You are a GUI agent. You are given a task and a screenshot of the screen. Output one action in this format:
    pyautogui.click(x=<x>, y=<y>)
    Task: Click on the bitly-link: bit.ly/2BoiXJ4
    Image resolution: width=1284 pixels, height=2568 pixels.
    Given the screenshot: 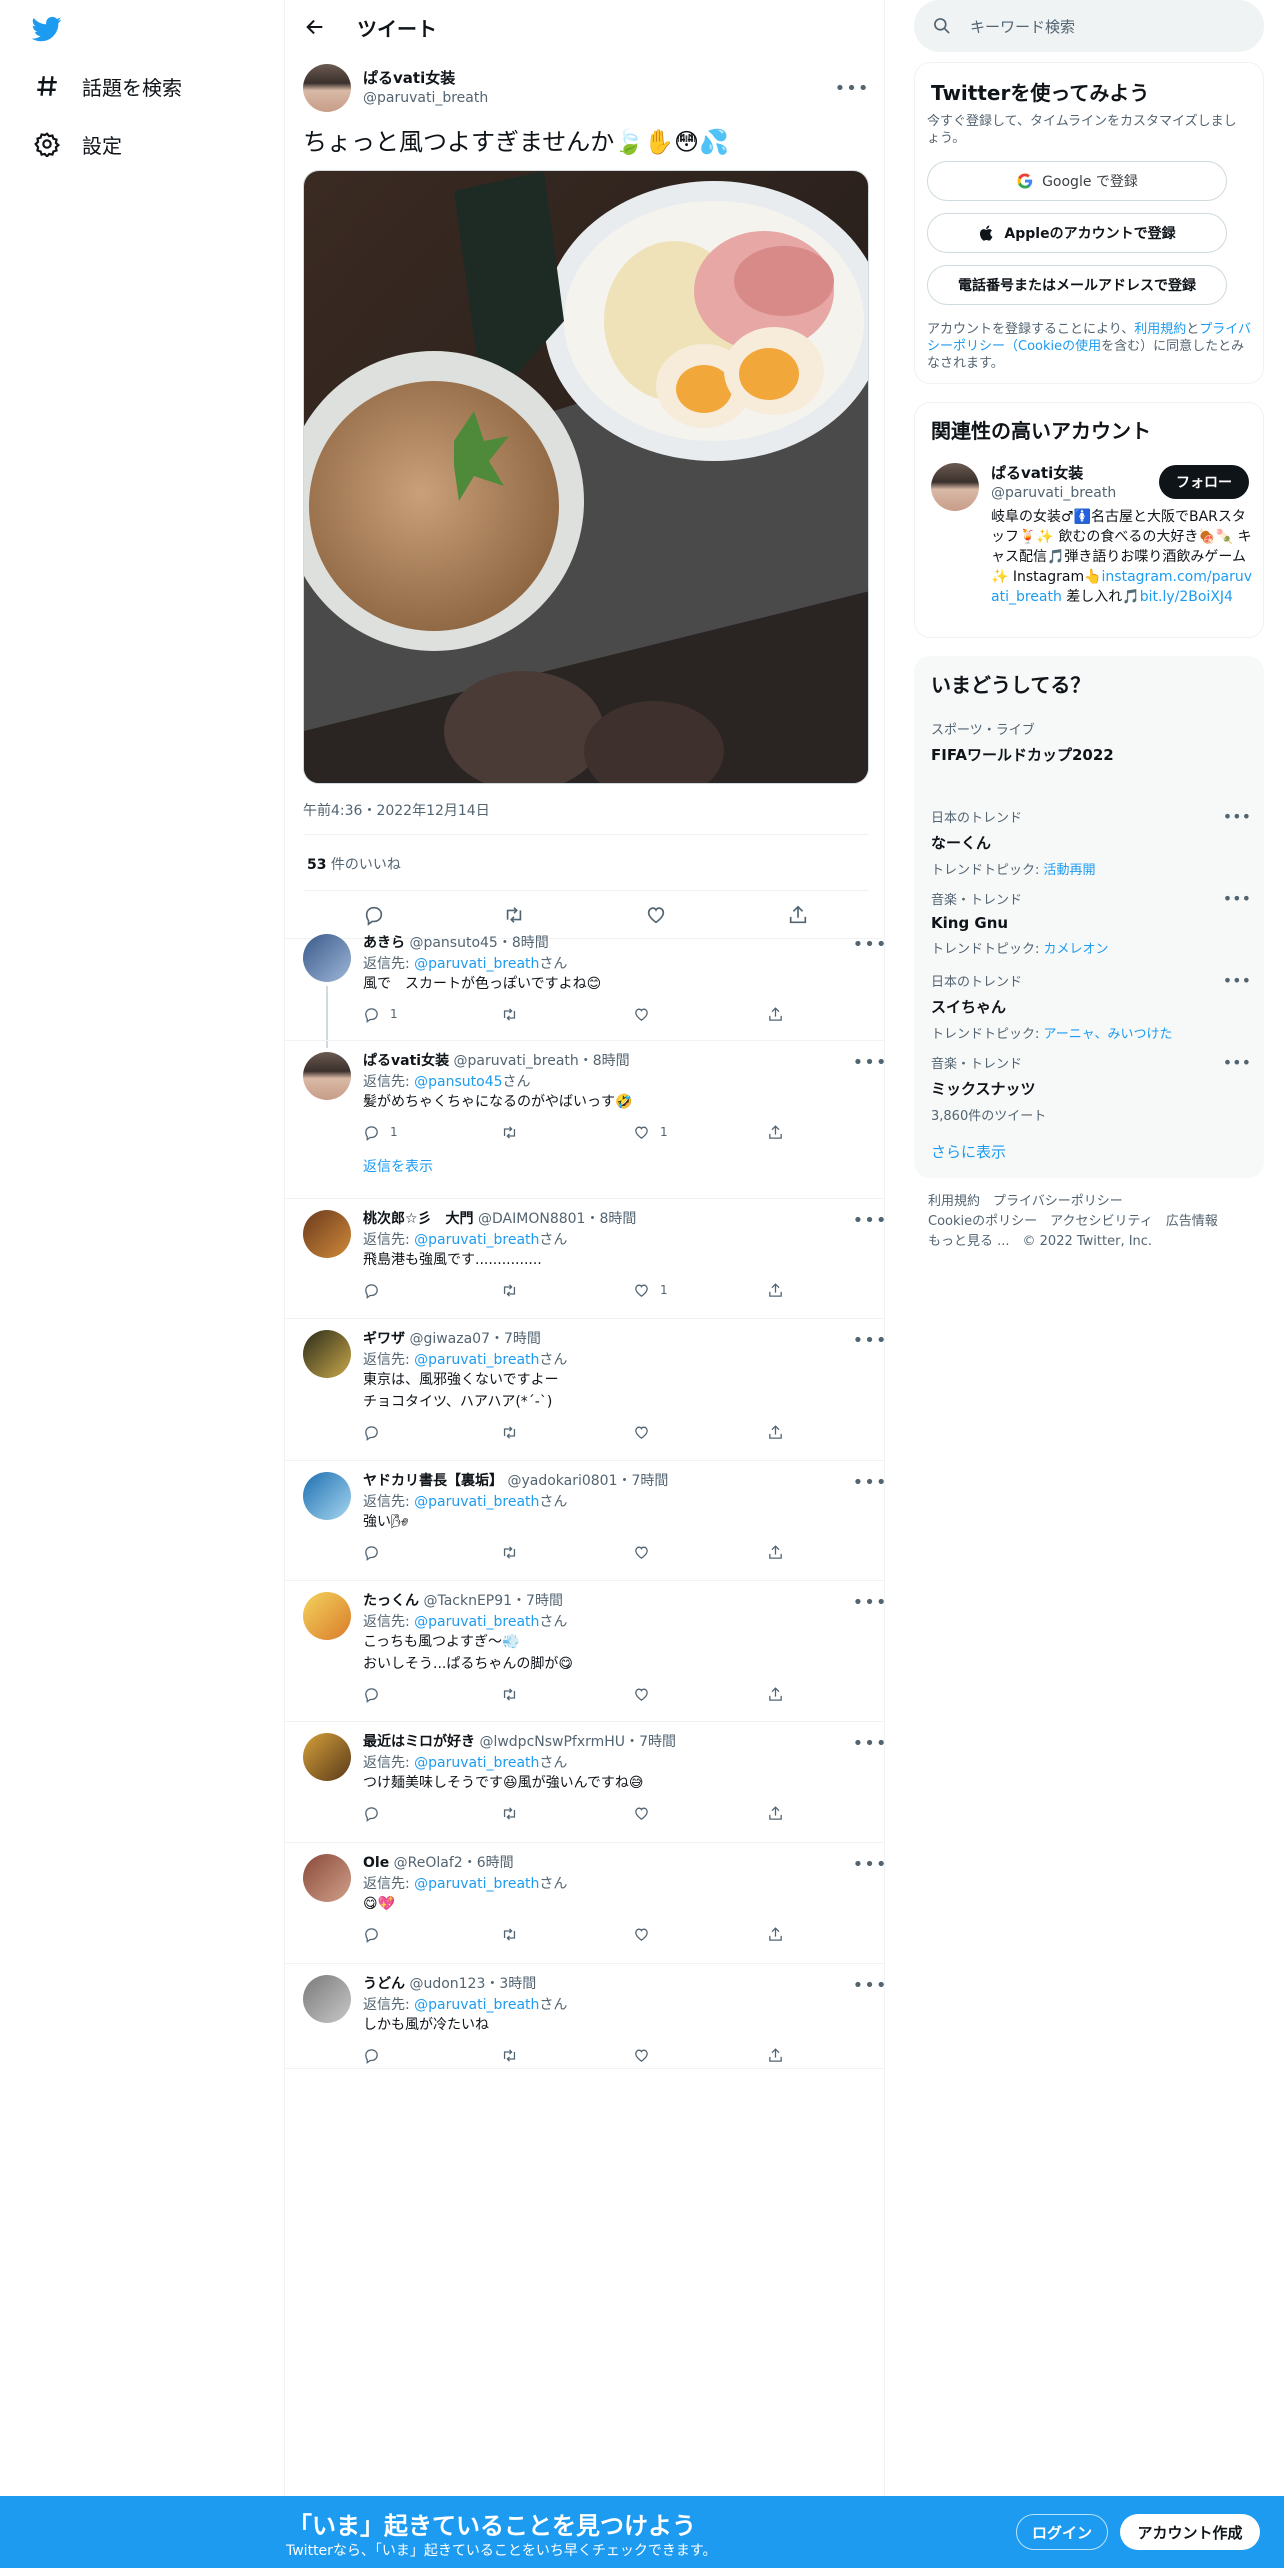 What is the action you would take?
    pyautogui.click(x=1186, y=597)
    